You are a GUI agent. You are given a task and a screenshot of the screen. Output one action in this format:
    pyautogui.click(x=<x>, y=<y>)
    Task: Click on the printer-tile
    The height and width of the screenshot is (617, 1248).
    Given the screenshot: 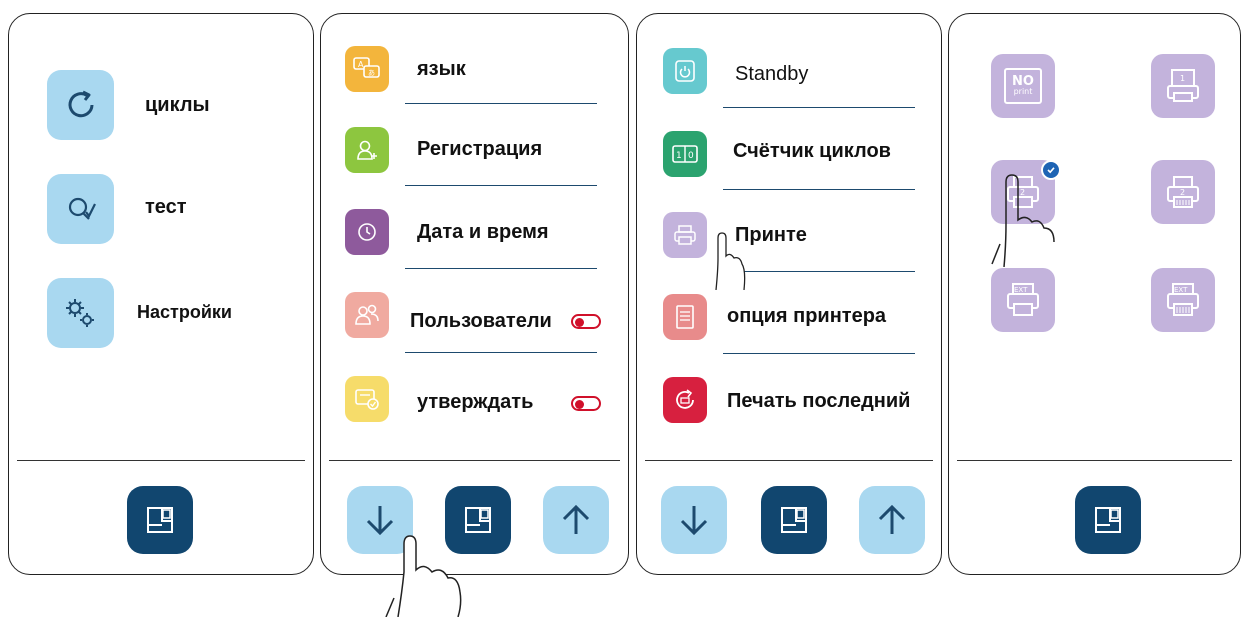 What is the action you would take?
    pyautogui.click(x=685, y=235)
    